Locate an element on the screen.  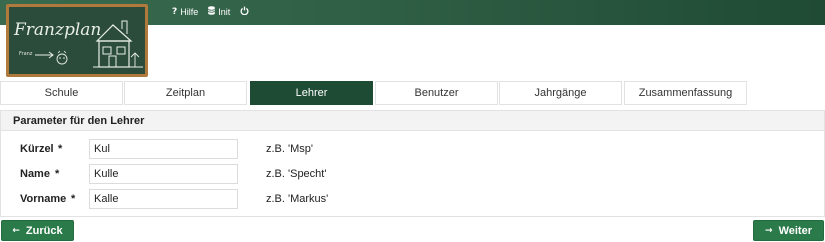
next-button: → Weiter is located at coordinates (788, 230).